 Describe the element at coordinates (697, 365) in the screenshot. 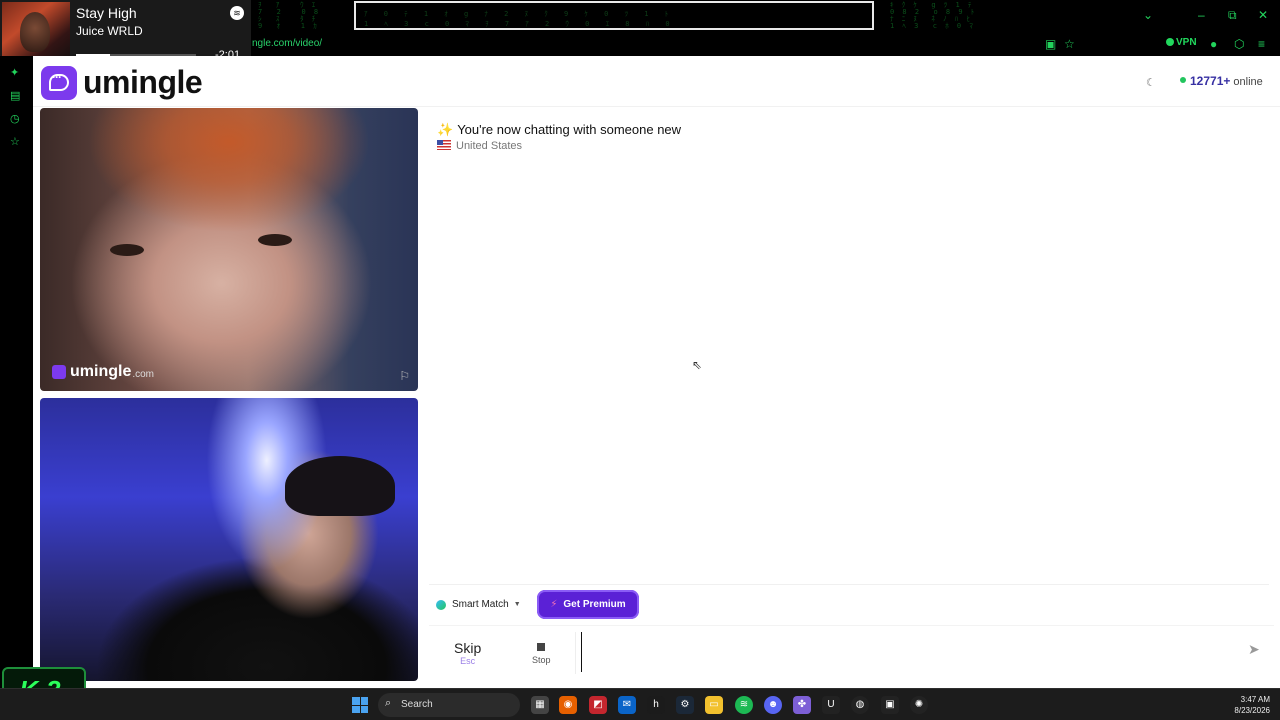

I see `mouse-cursor-icon: ⇖` at that location.